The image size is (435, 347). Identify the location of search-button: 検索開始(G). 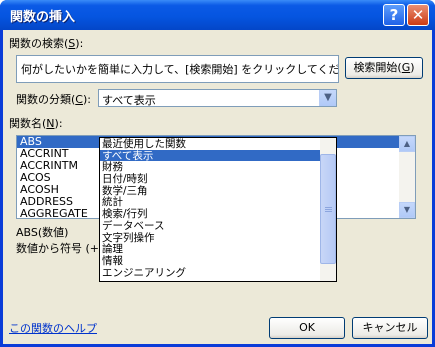
(384, 68).